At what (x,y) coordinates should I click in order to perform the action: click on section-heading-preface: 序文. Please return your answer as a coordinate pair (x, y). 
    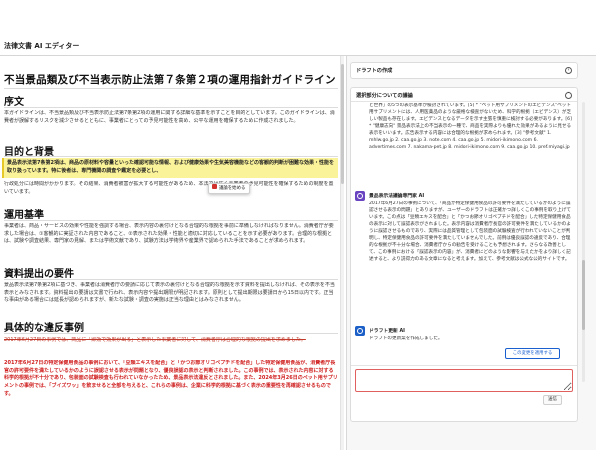
    Looking at the image, I should click on (14, 102).